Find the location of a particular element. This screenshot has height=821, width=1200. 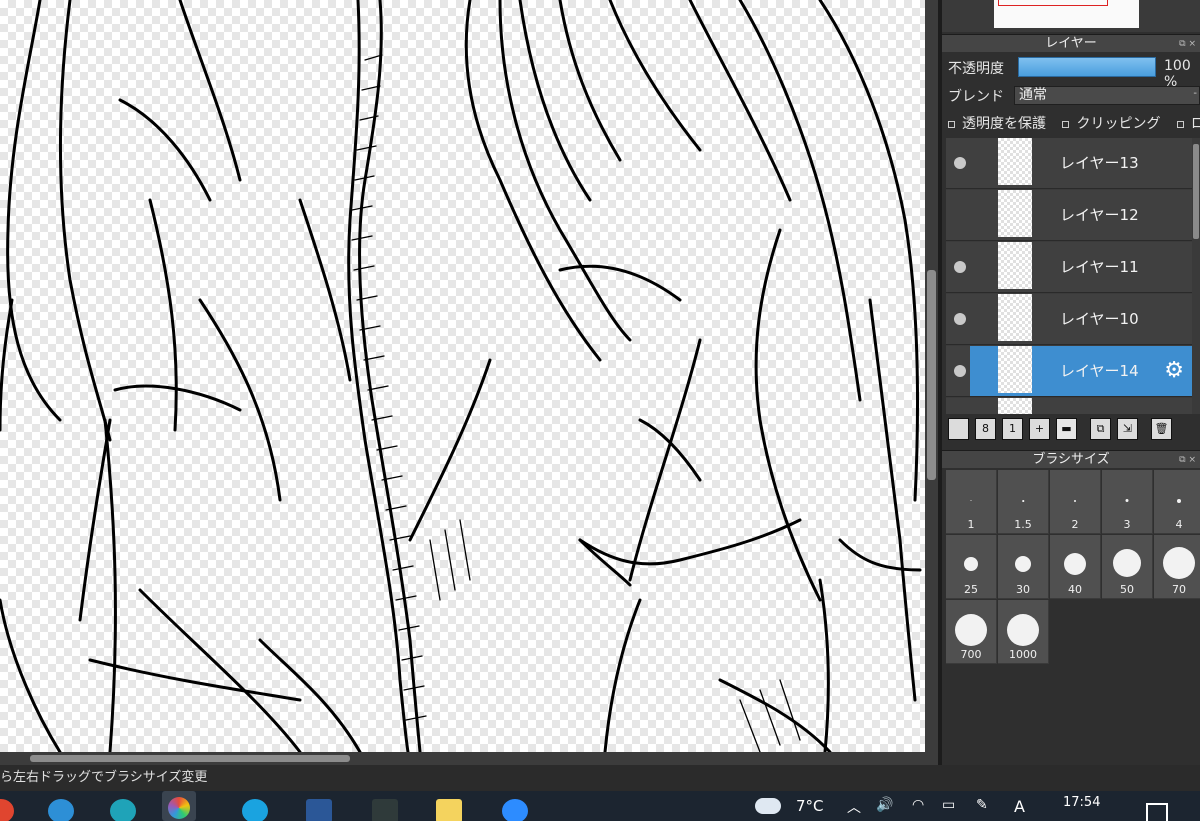

duplicate-layer-button: ⧉ is located at coordinates (1100, 429).